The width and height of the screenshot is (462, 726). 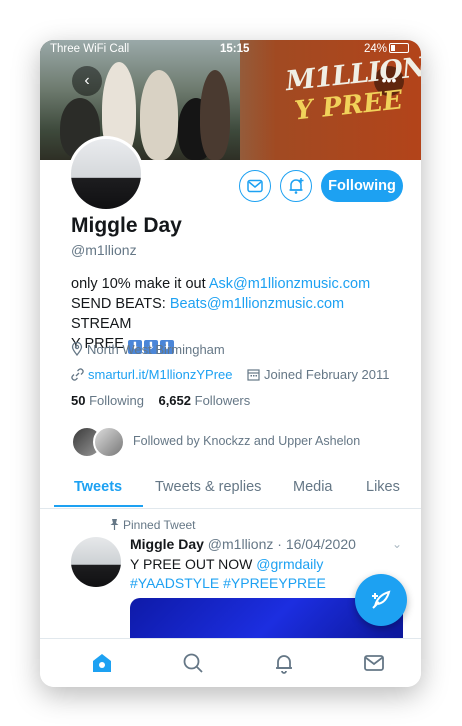 What do you see at coordinates (153, 525) in the screenshot?
I see `pinned-label: Pinned Tweet` at bounding box center [153, 525].